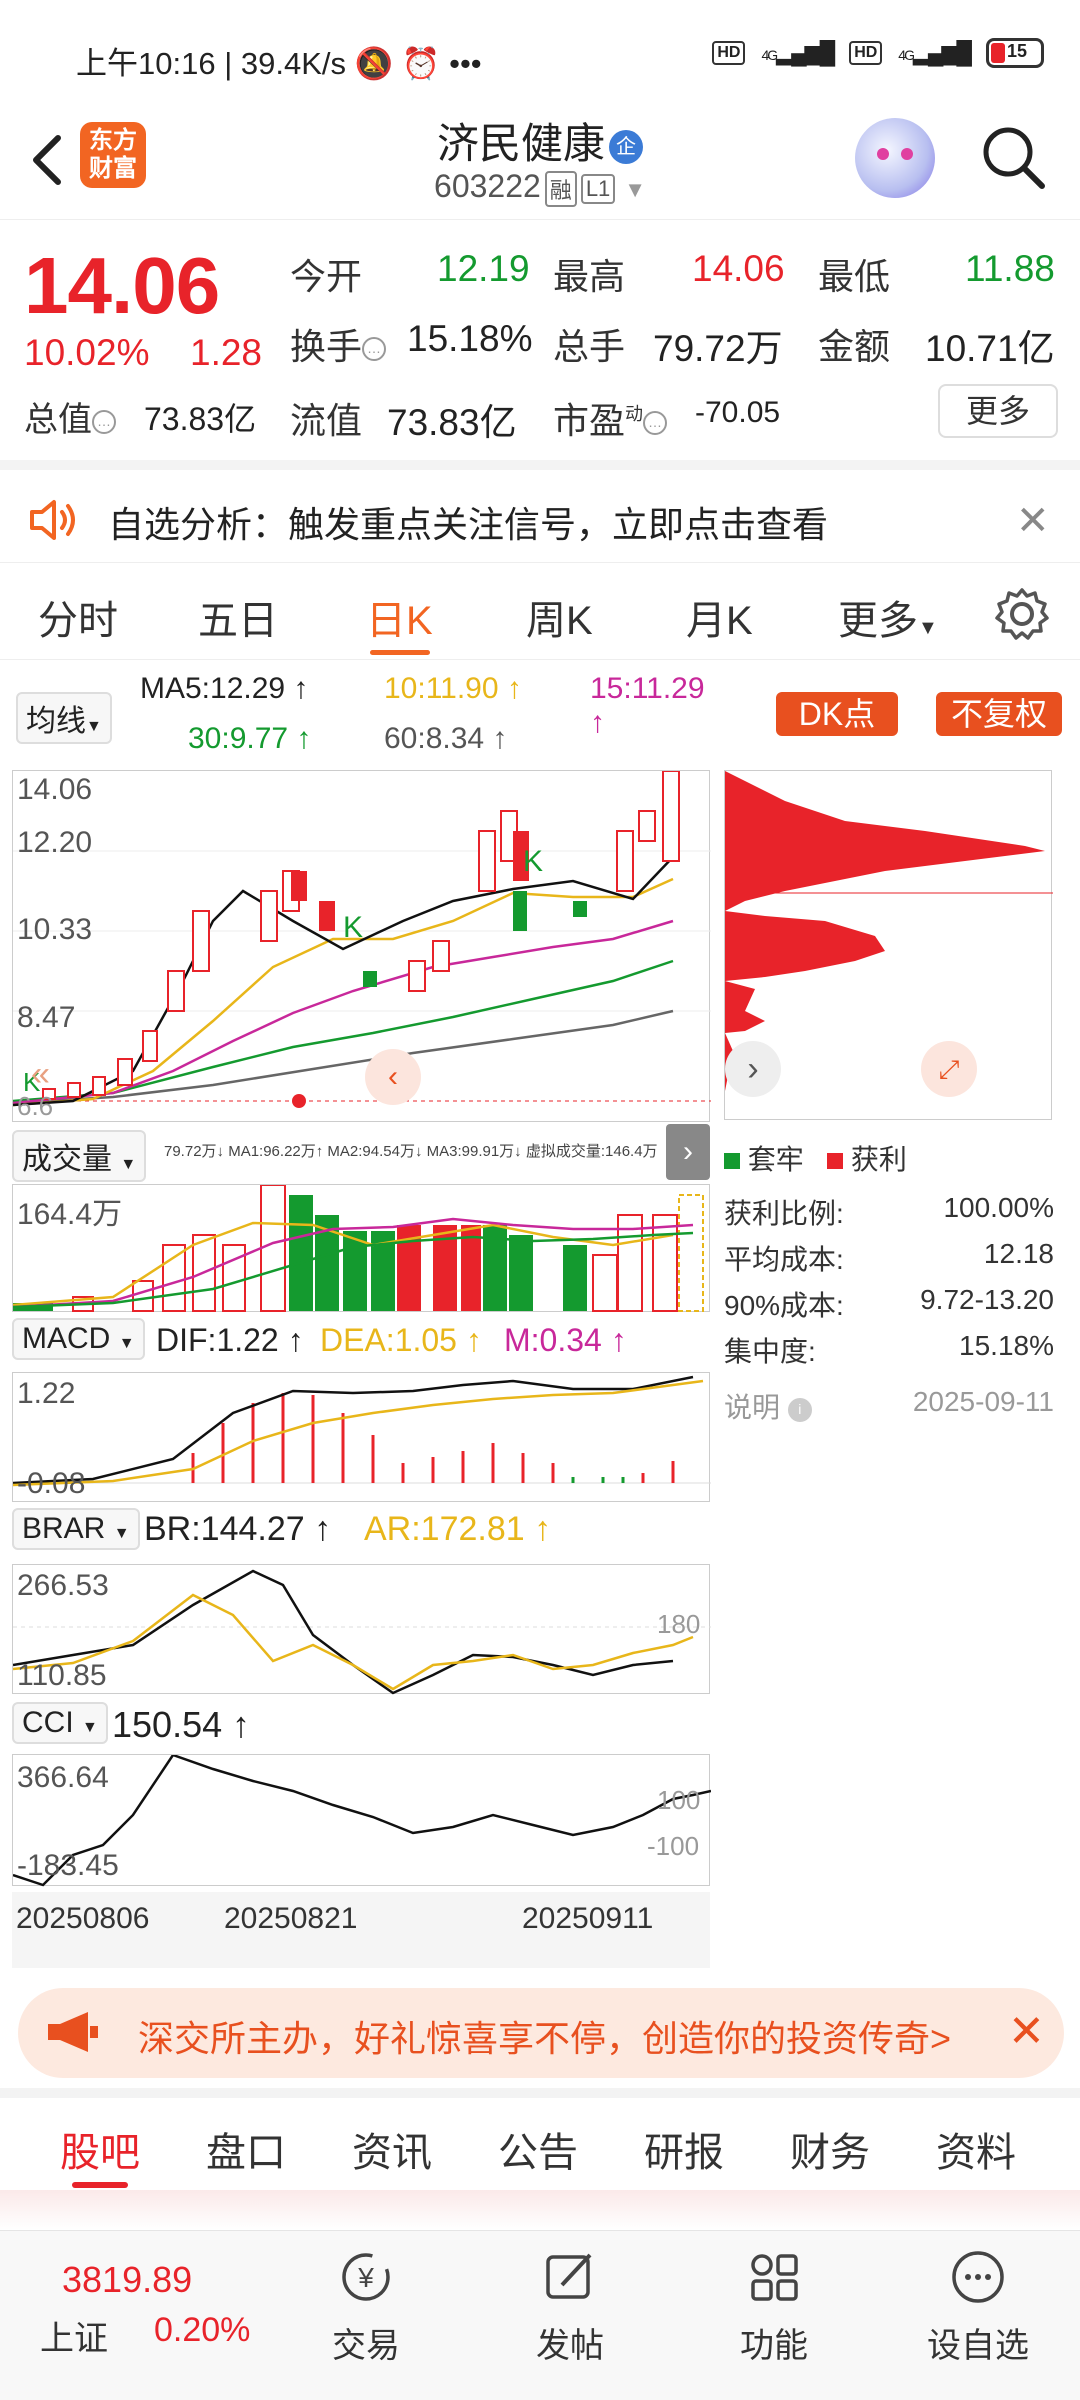 The width and height of the screenshot is (1080, 2400). I want to click on cci-chart: 366.64 -183.45 100 -100, so click(362, 1820).